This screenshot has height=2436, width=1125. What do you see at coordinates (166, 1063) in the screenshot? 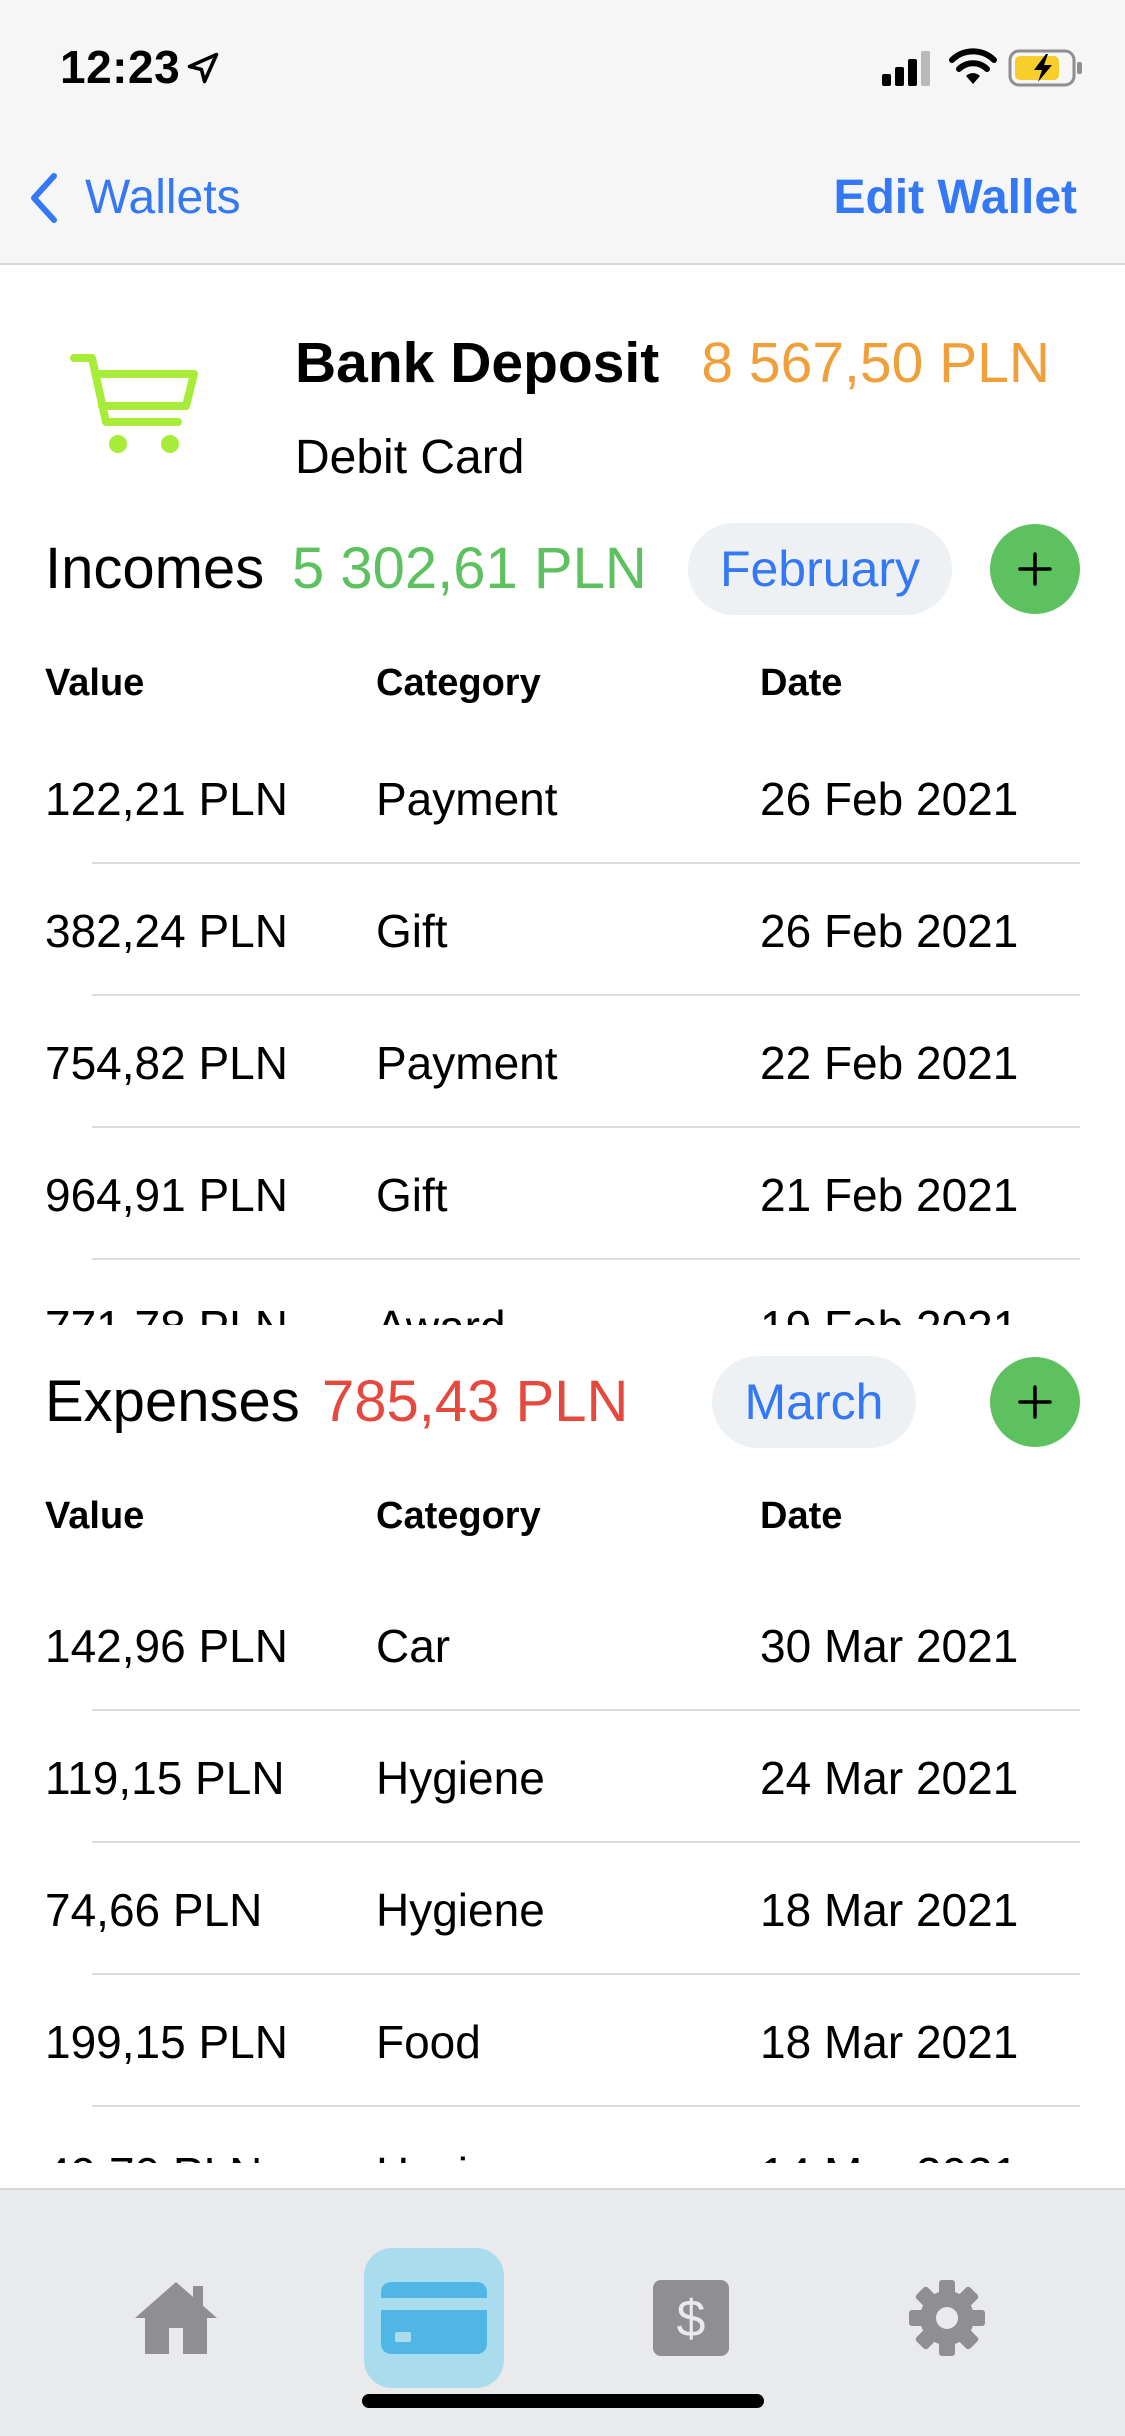
I see `row-value: 754,82 PLN` at bounding box center [166, 1063].